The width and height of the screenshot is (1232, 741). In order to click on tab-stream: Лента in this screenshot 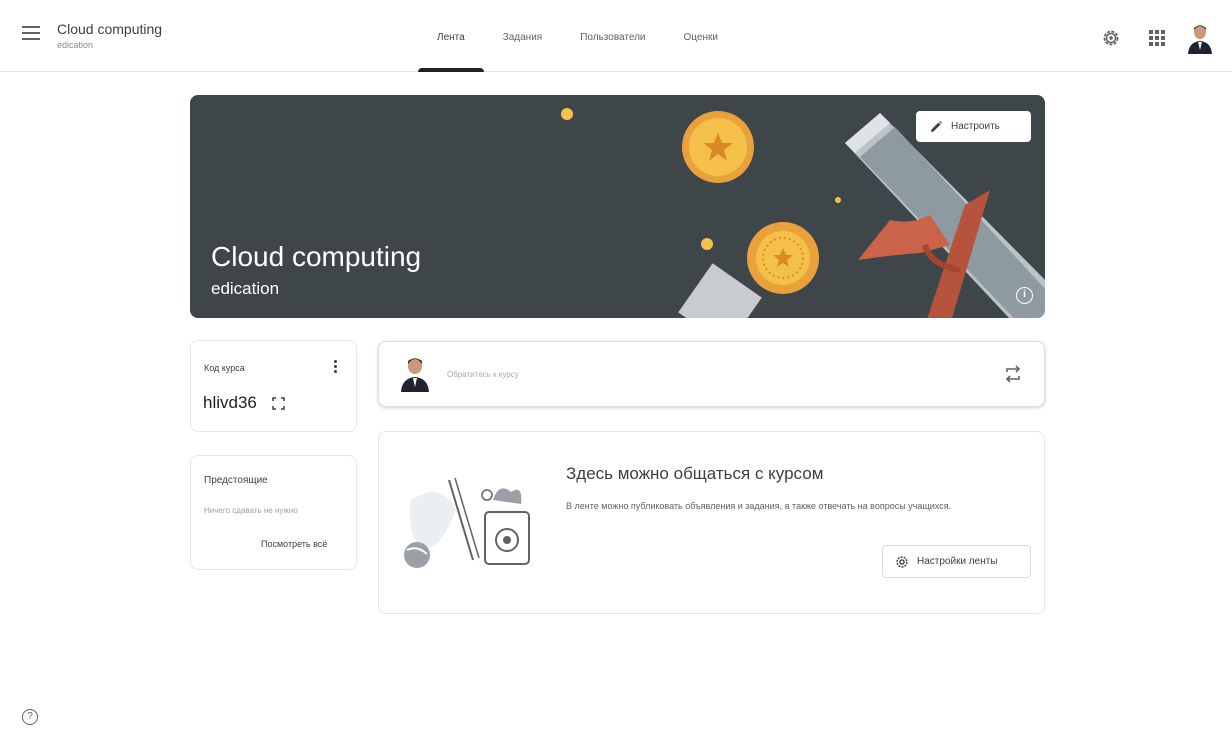, I will do `click(451, 36)`.